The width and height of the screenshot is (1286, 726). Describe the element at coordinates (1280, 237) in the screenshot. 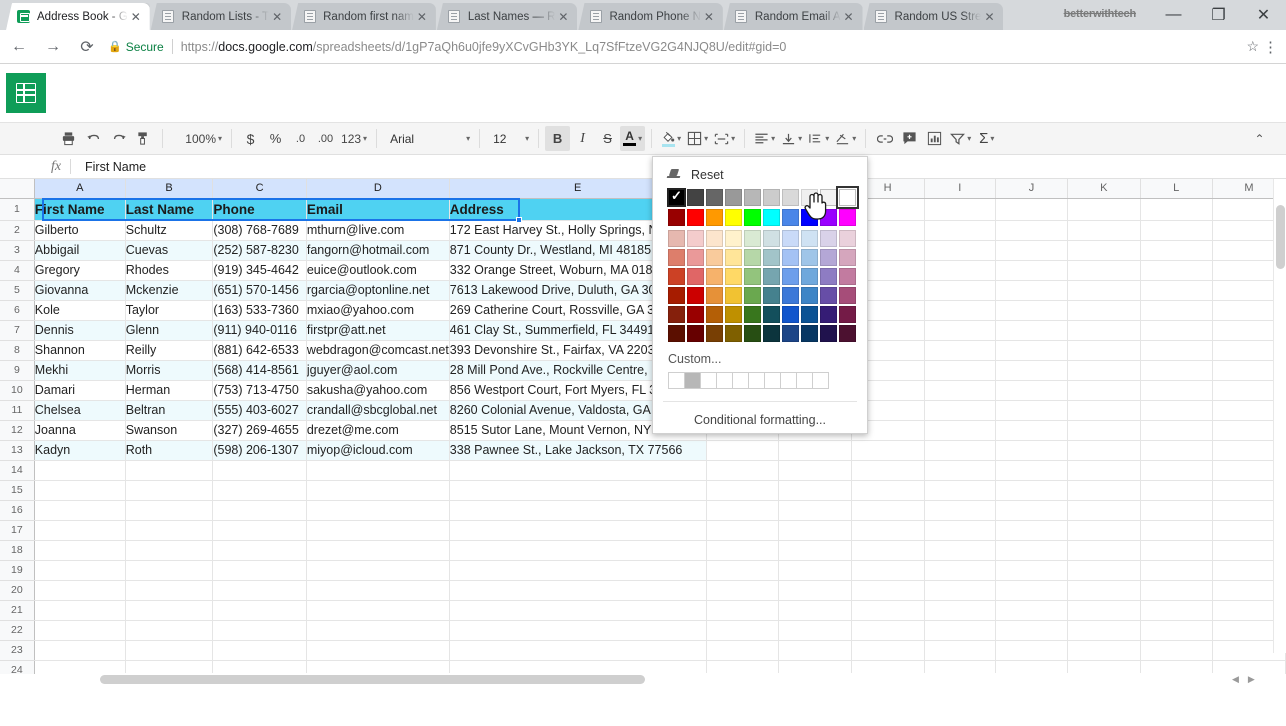

I see `vertical-scroll-thumb` at that location.